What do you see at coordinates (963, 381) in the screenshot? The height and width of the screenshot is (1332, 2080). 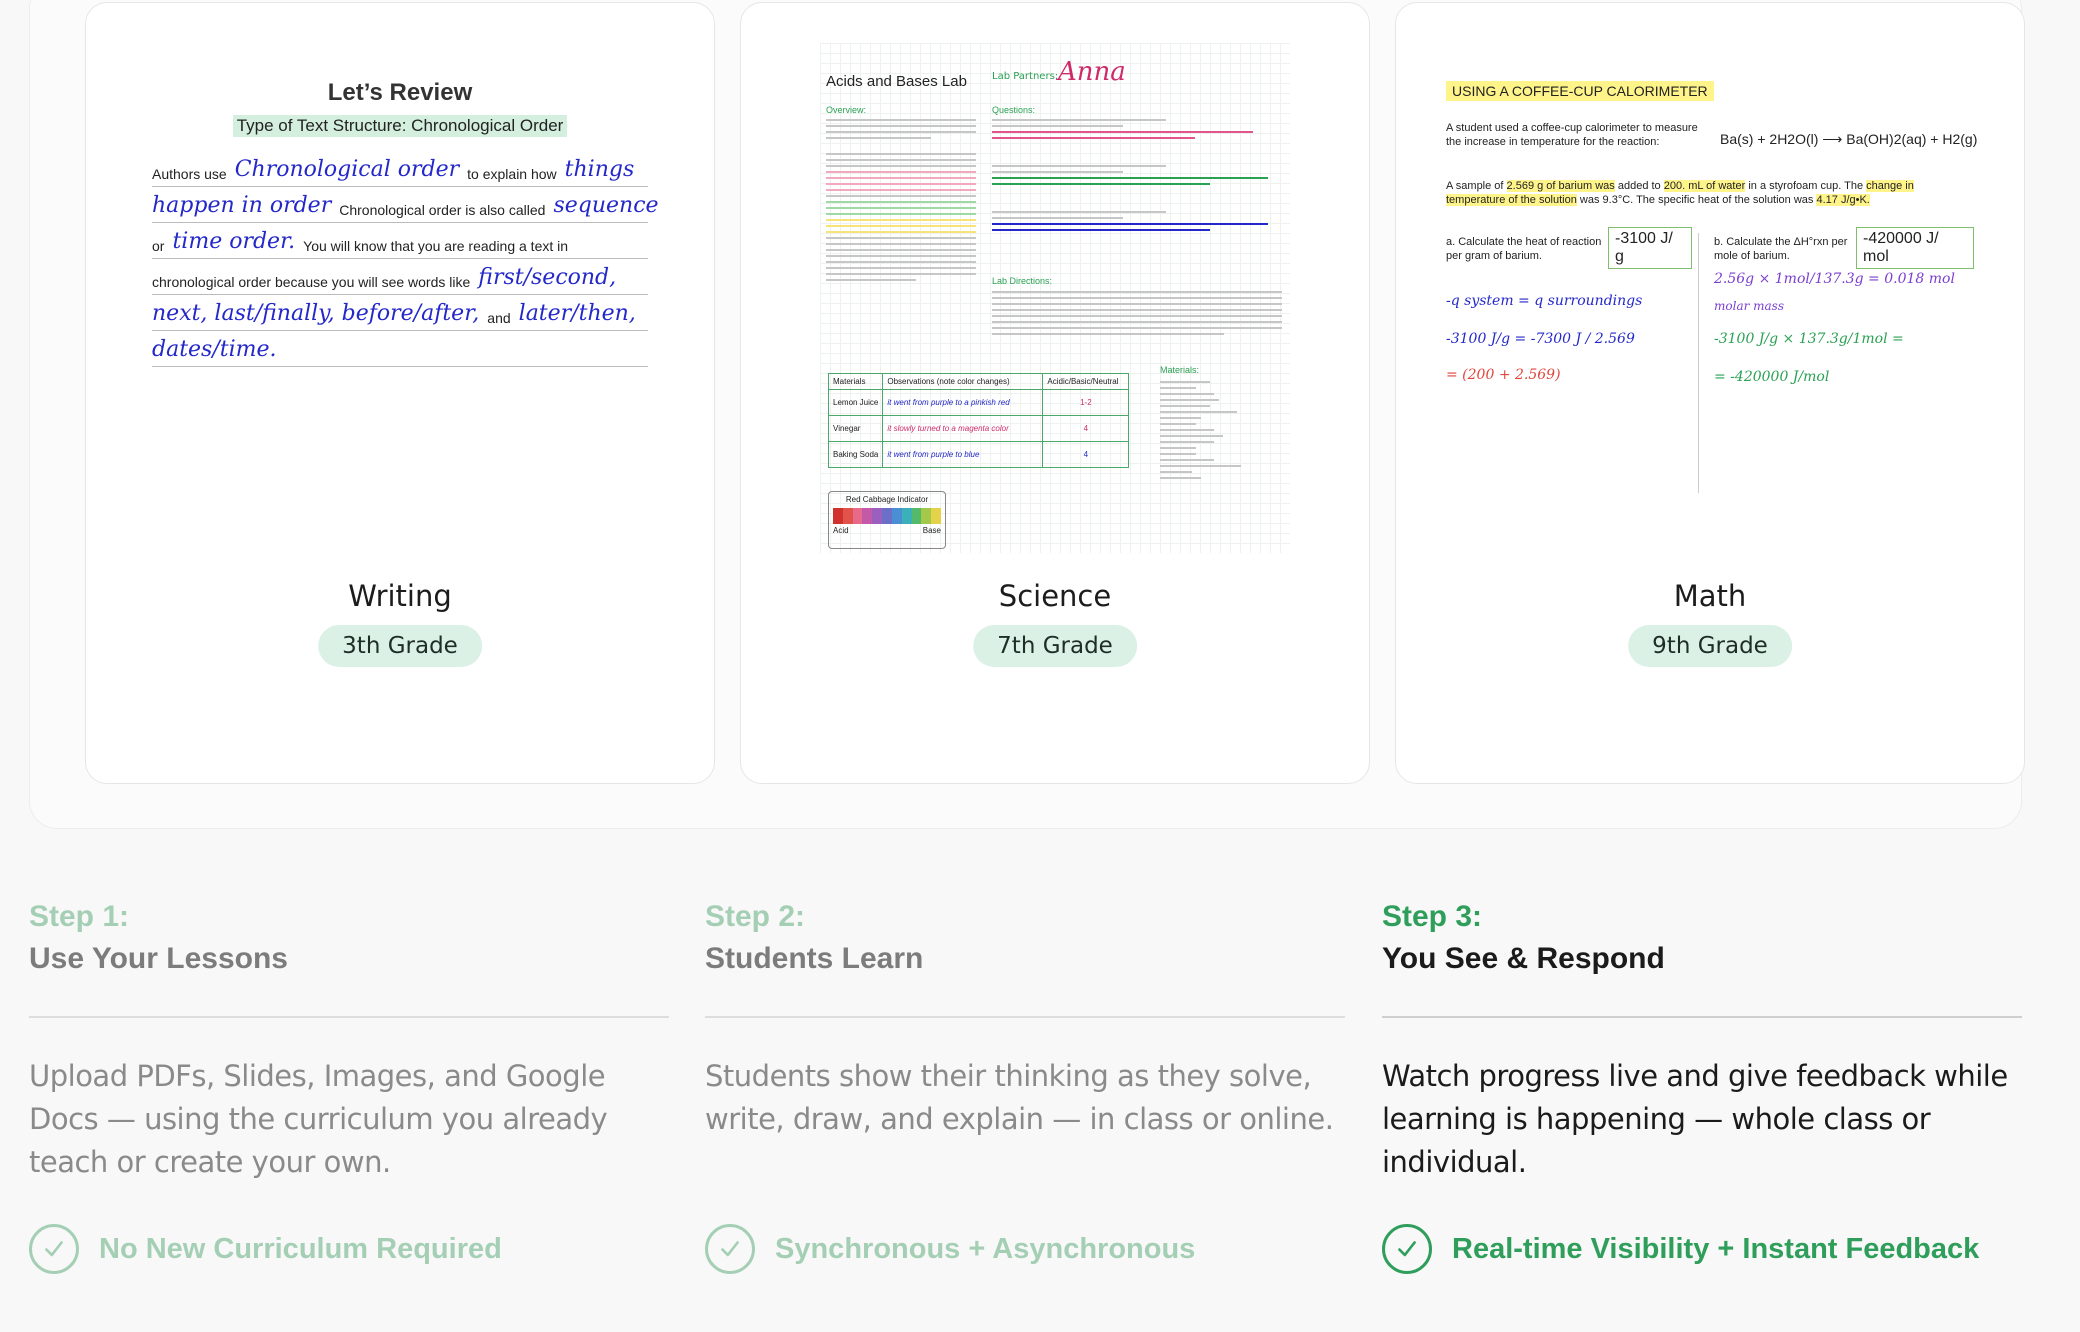 I see `table-header: Observations (note color changes)` at bounding box center [963, 381].